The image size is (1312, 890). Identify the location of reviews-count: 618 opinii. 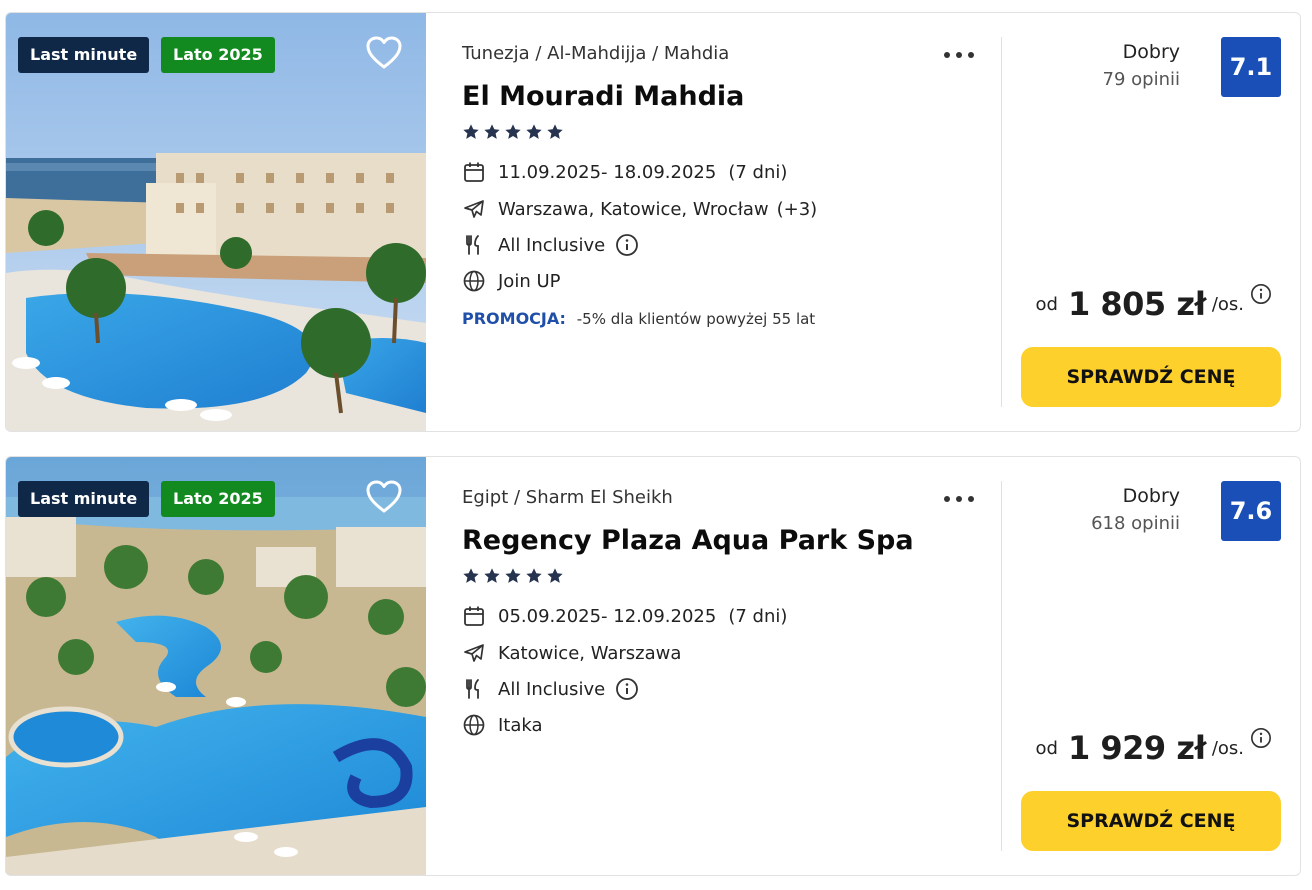
(1135, 523).